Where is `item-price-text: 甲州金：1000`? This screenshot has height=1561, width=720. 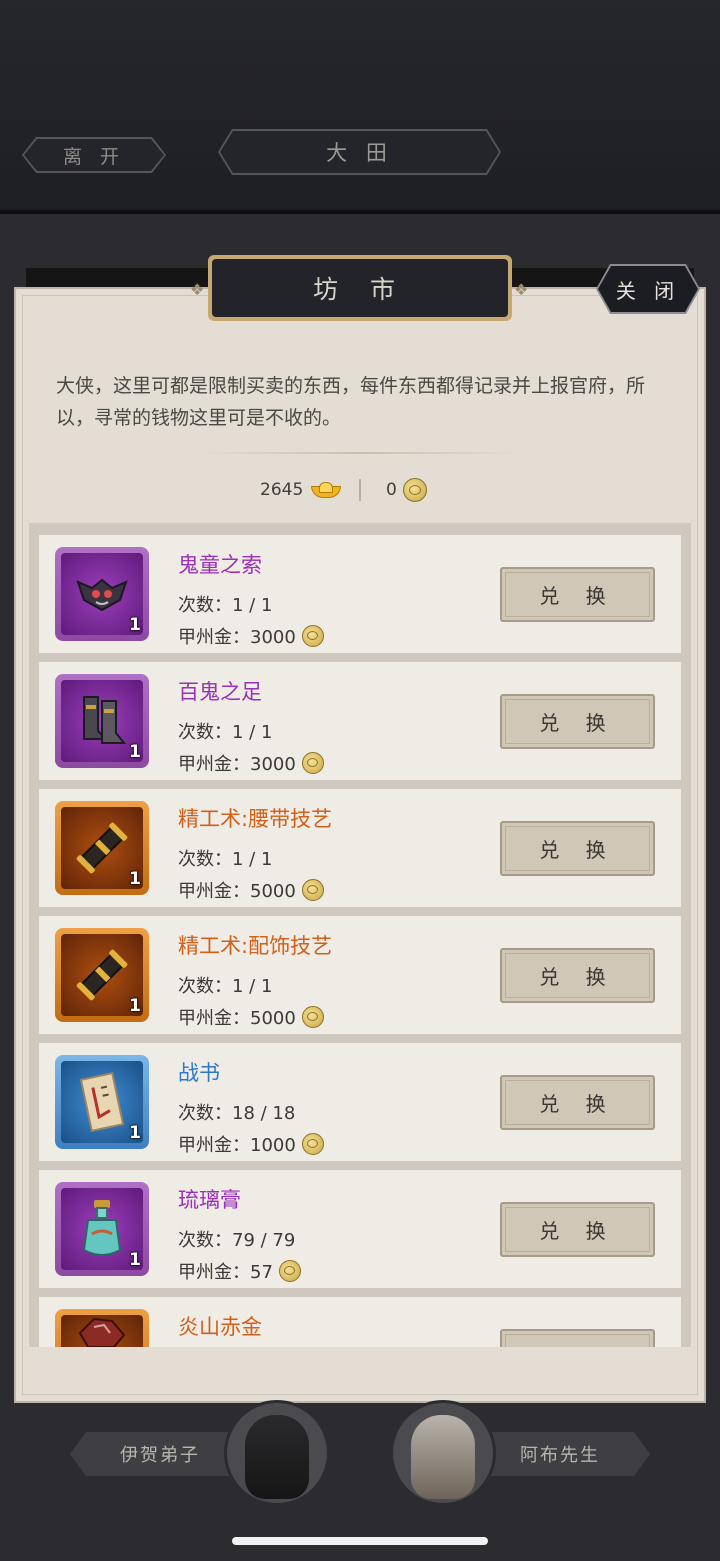
item-price-text: 甲州金：1000 is located at coordinates (237, 1145).